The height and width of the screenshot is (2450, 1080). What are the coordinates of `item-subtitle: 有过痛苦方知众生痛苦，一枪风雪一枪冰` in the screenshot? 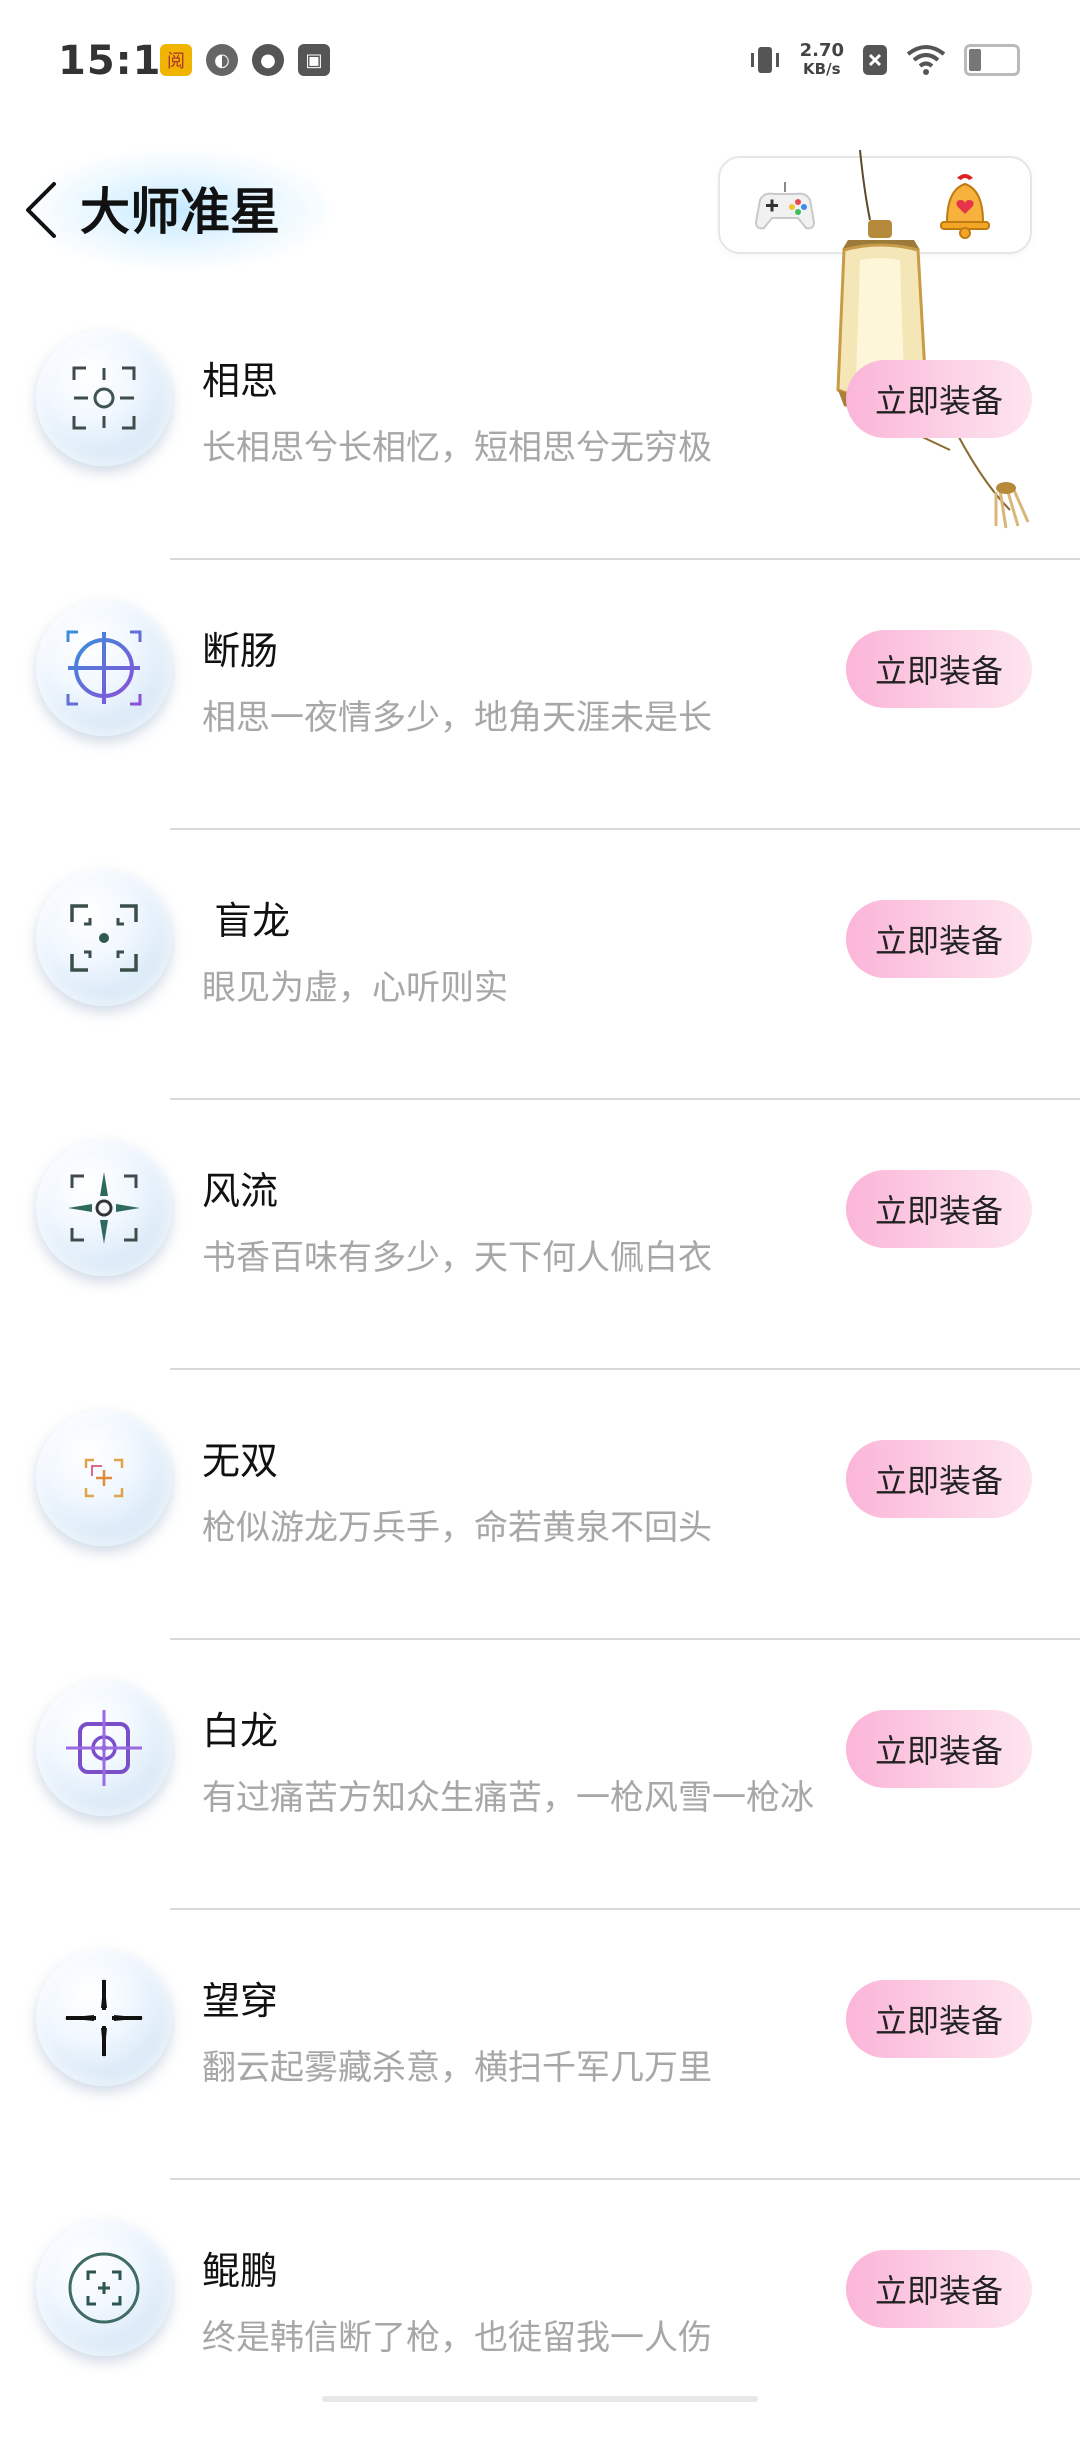 It's located at (508, 1798).